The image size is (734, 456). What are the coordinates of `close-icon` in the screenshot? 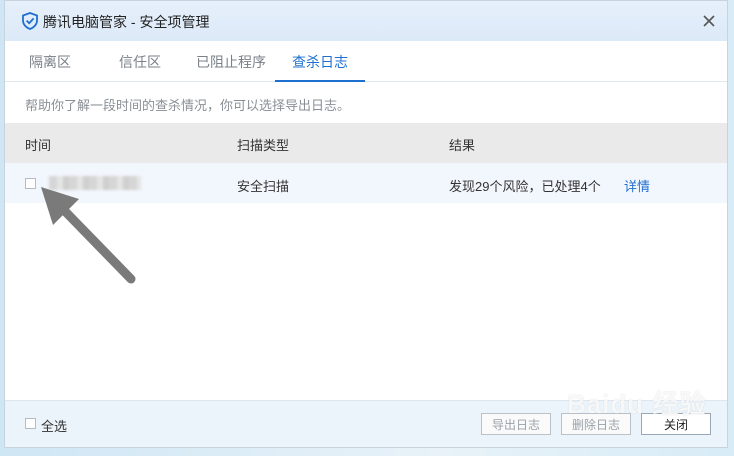 It's located at (709, 21).